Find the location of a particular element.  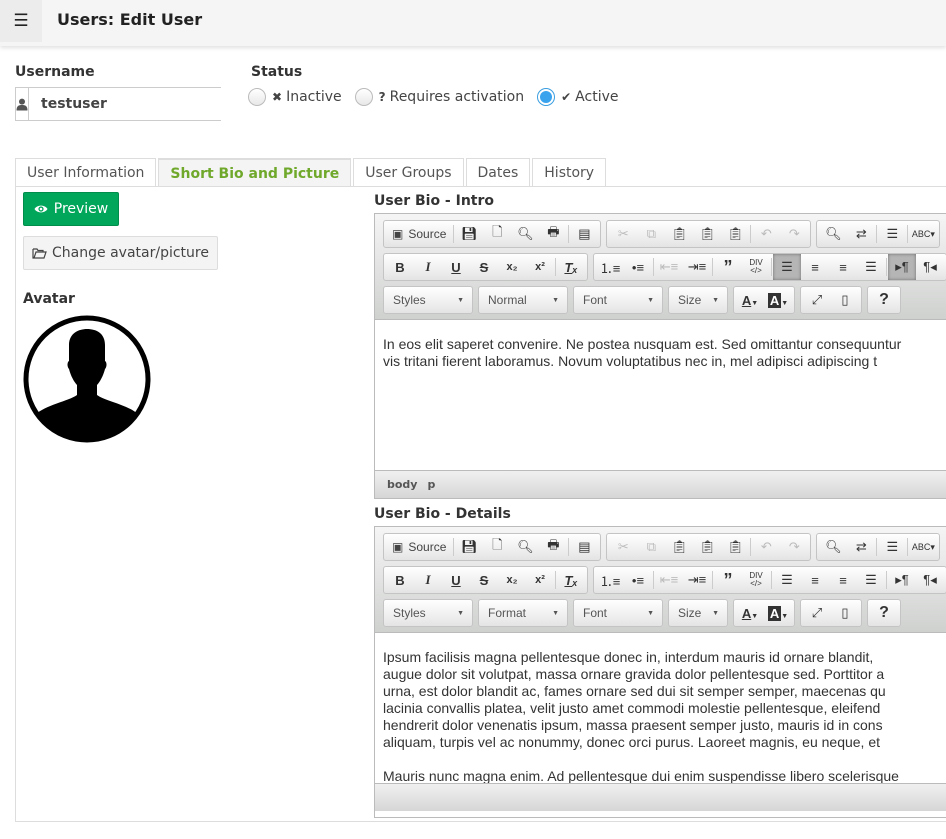

format-dropdown: Format ▼ is located at coordinates (523, 613).